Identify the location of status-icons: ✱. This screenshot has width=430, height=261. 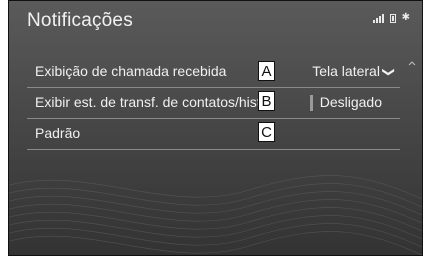
(391, 17).